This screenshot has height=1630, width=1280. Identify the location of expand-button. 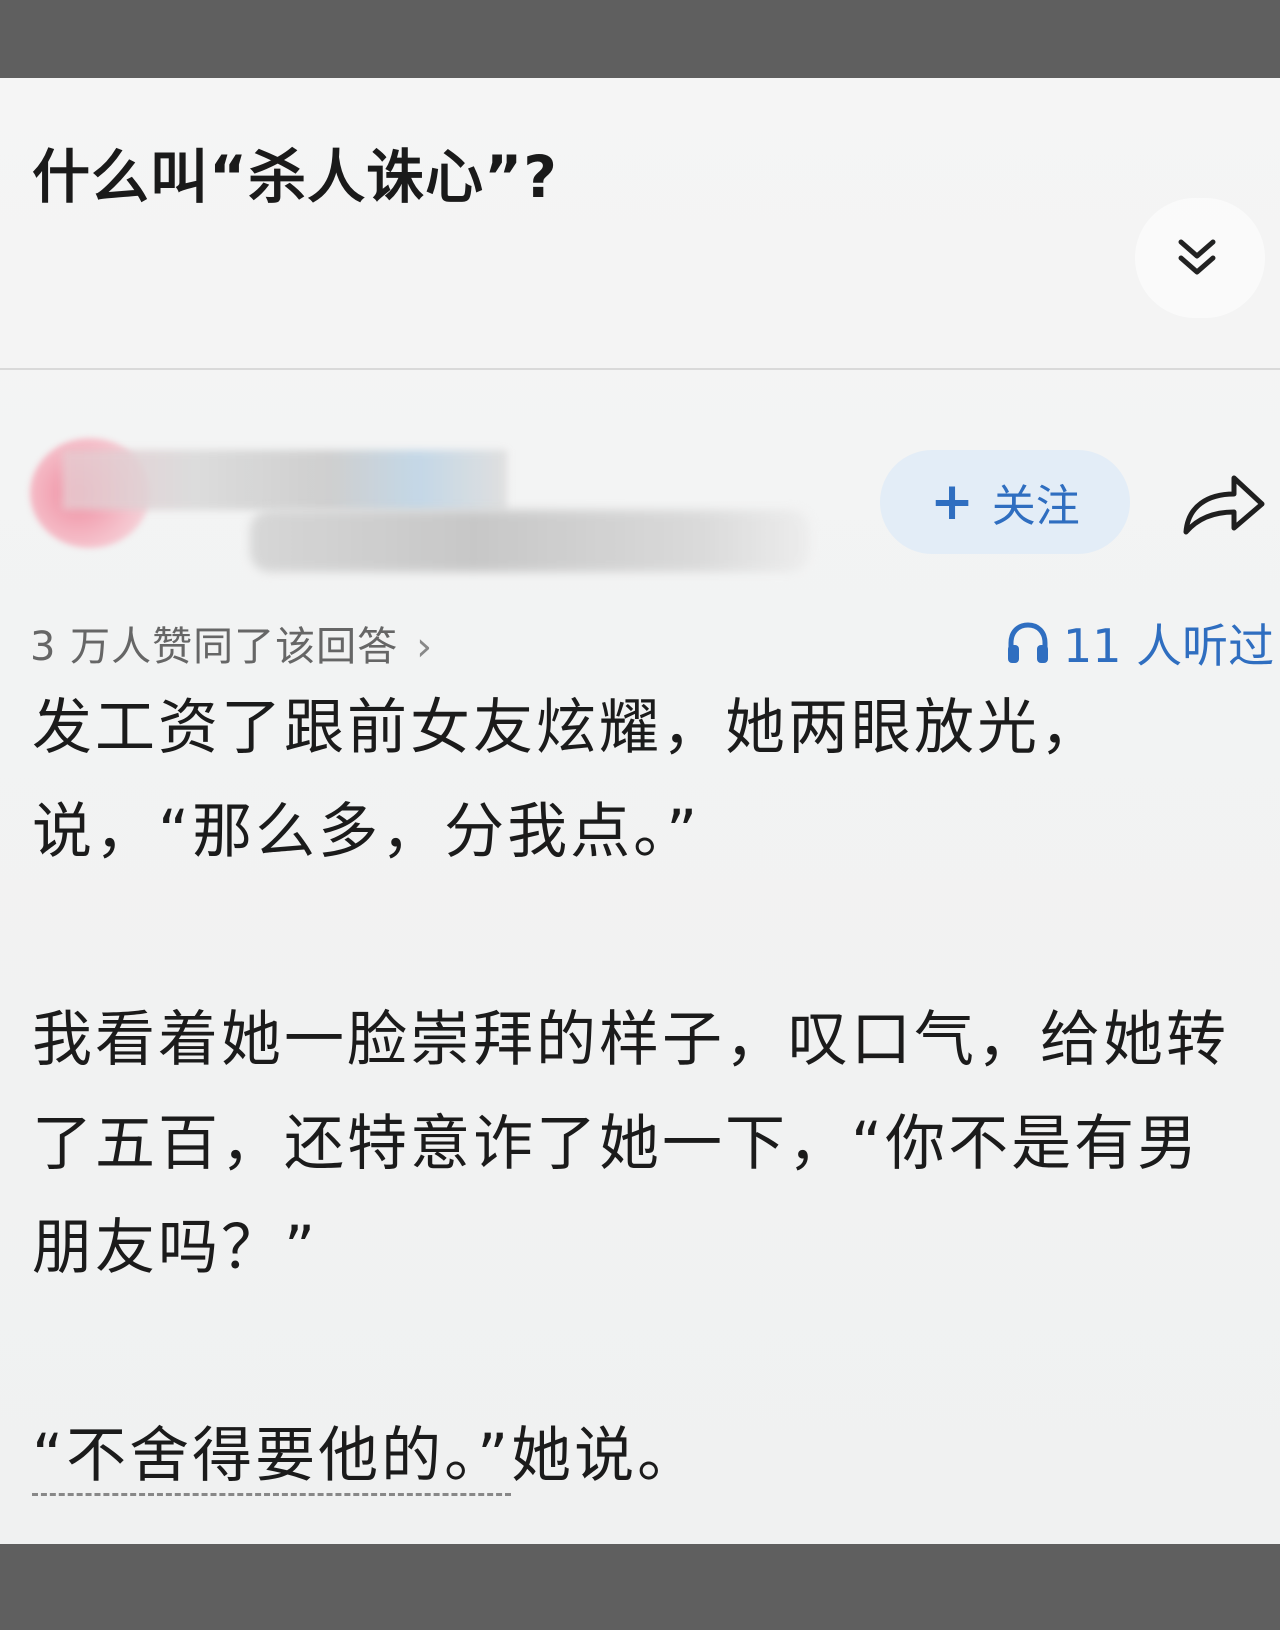
(1200, 258).